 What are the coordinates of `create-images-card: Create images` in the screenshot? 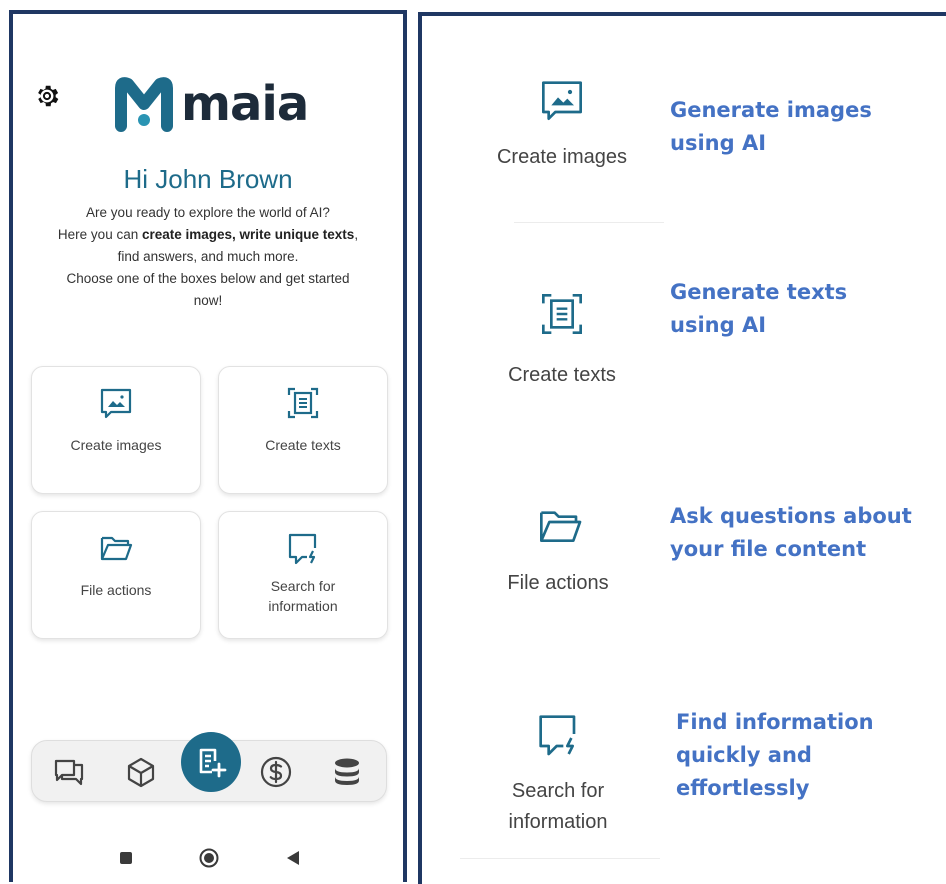 It's located at (116, 430).